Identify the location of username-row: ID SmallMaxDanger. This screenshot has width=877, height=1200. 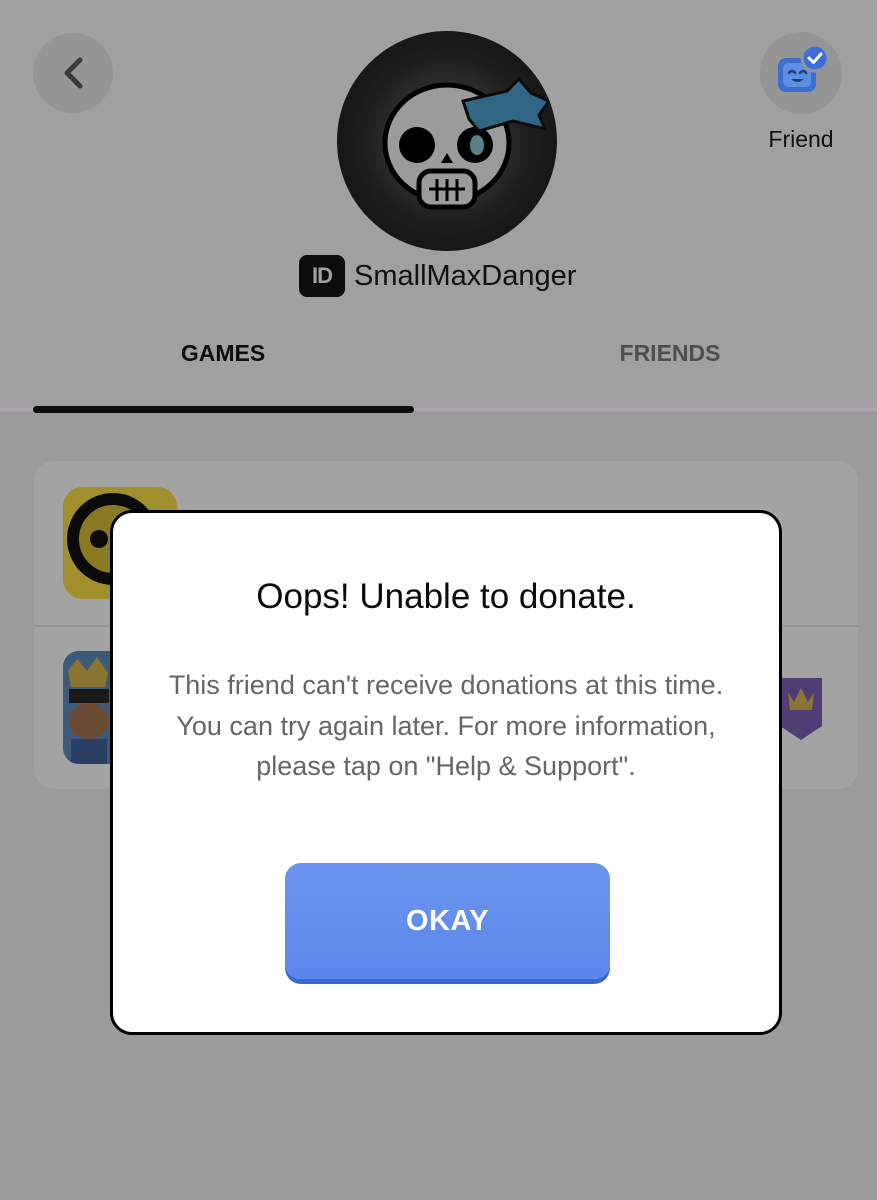
(437, 276).